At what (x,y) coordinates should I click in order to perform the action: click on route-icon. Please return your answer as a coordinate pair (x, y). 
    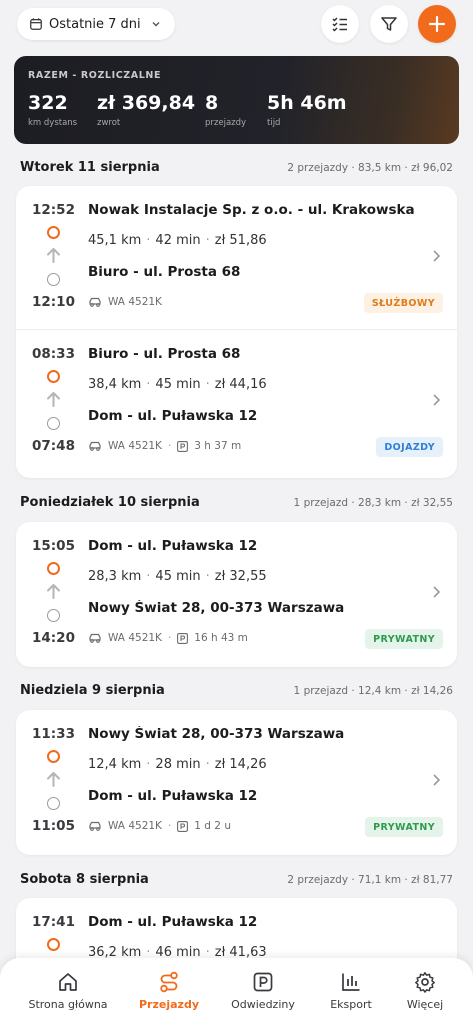
    Looking at the image, I should click on (169, 982).